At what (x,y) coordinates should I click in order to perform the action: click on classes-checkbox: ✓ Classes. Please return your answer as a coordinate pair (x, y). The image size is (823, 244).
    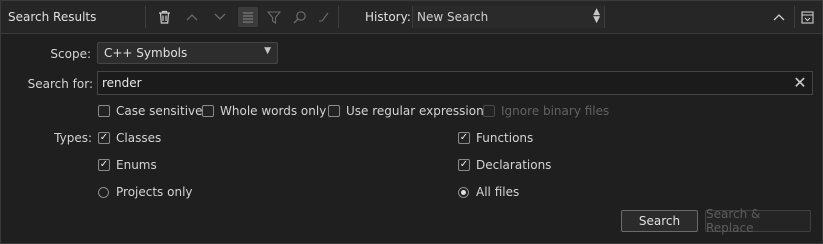
    Looking at the image, I should click on (129, 138).